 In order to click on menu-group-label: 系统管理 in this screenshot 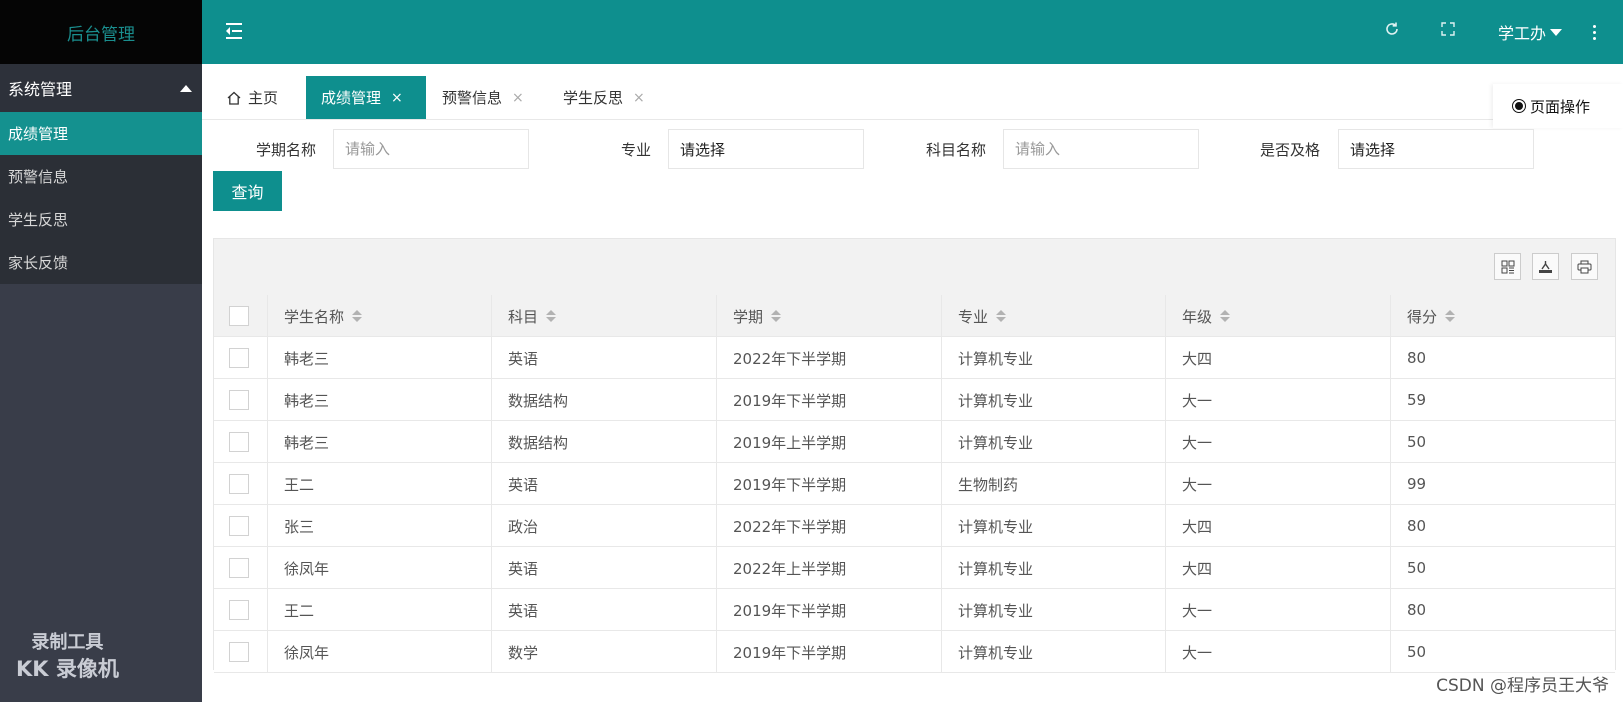, I will do `click(40, 89)`.